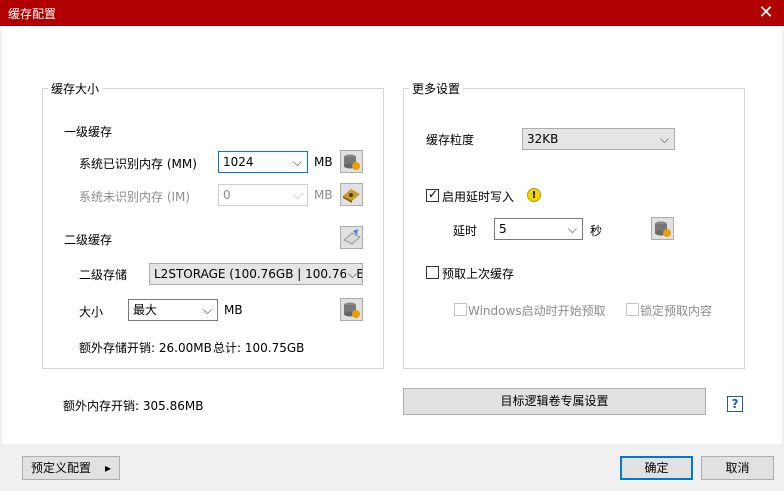 The height and width of the screenshot is (491, 784). Describe the element at coordinates (133, 406) in the screenshot. I see `memory-overhead-text: 额外内存开销: 305.86MB` at that location.